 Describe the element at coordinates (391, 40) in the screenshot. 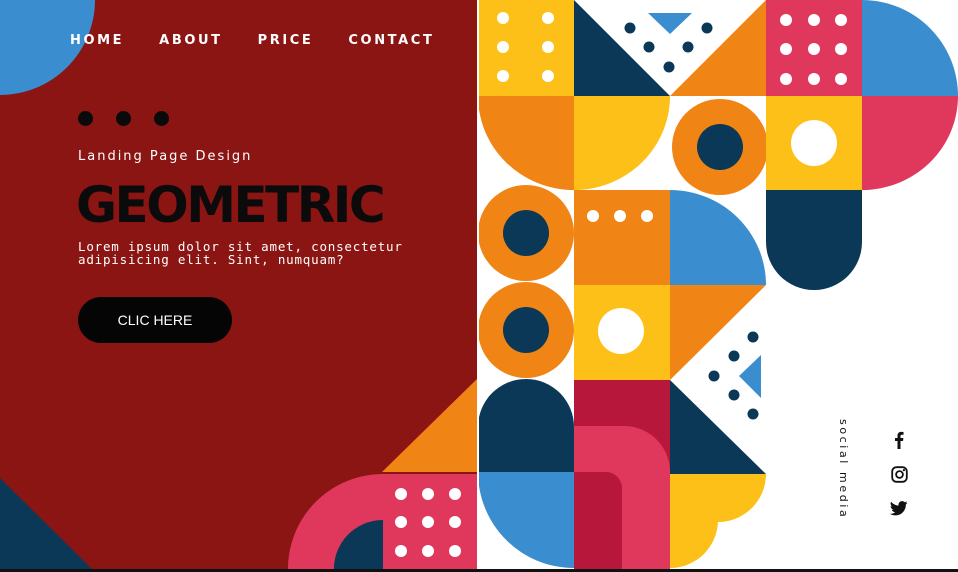

I see `nav-contact-link: CONTACT` at that location.